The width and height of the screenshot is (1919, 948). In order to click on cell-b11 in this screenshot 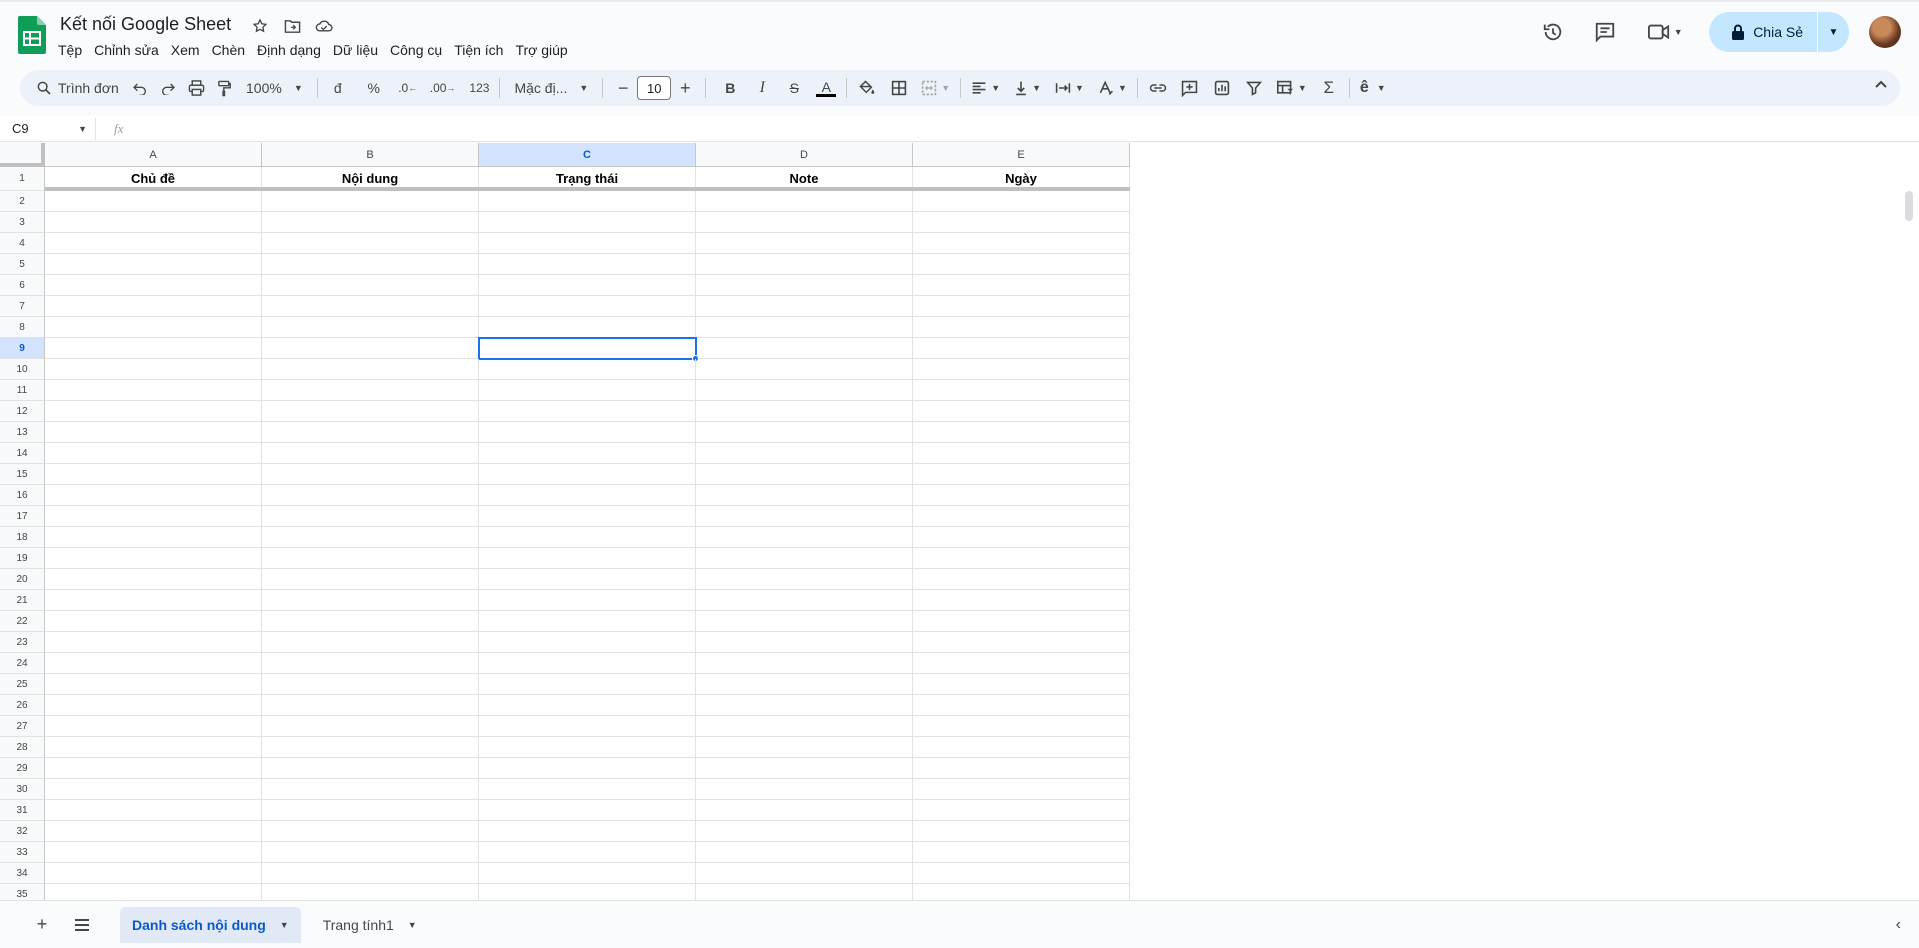, I will do `click(370, 390)`.